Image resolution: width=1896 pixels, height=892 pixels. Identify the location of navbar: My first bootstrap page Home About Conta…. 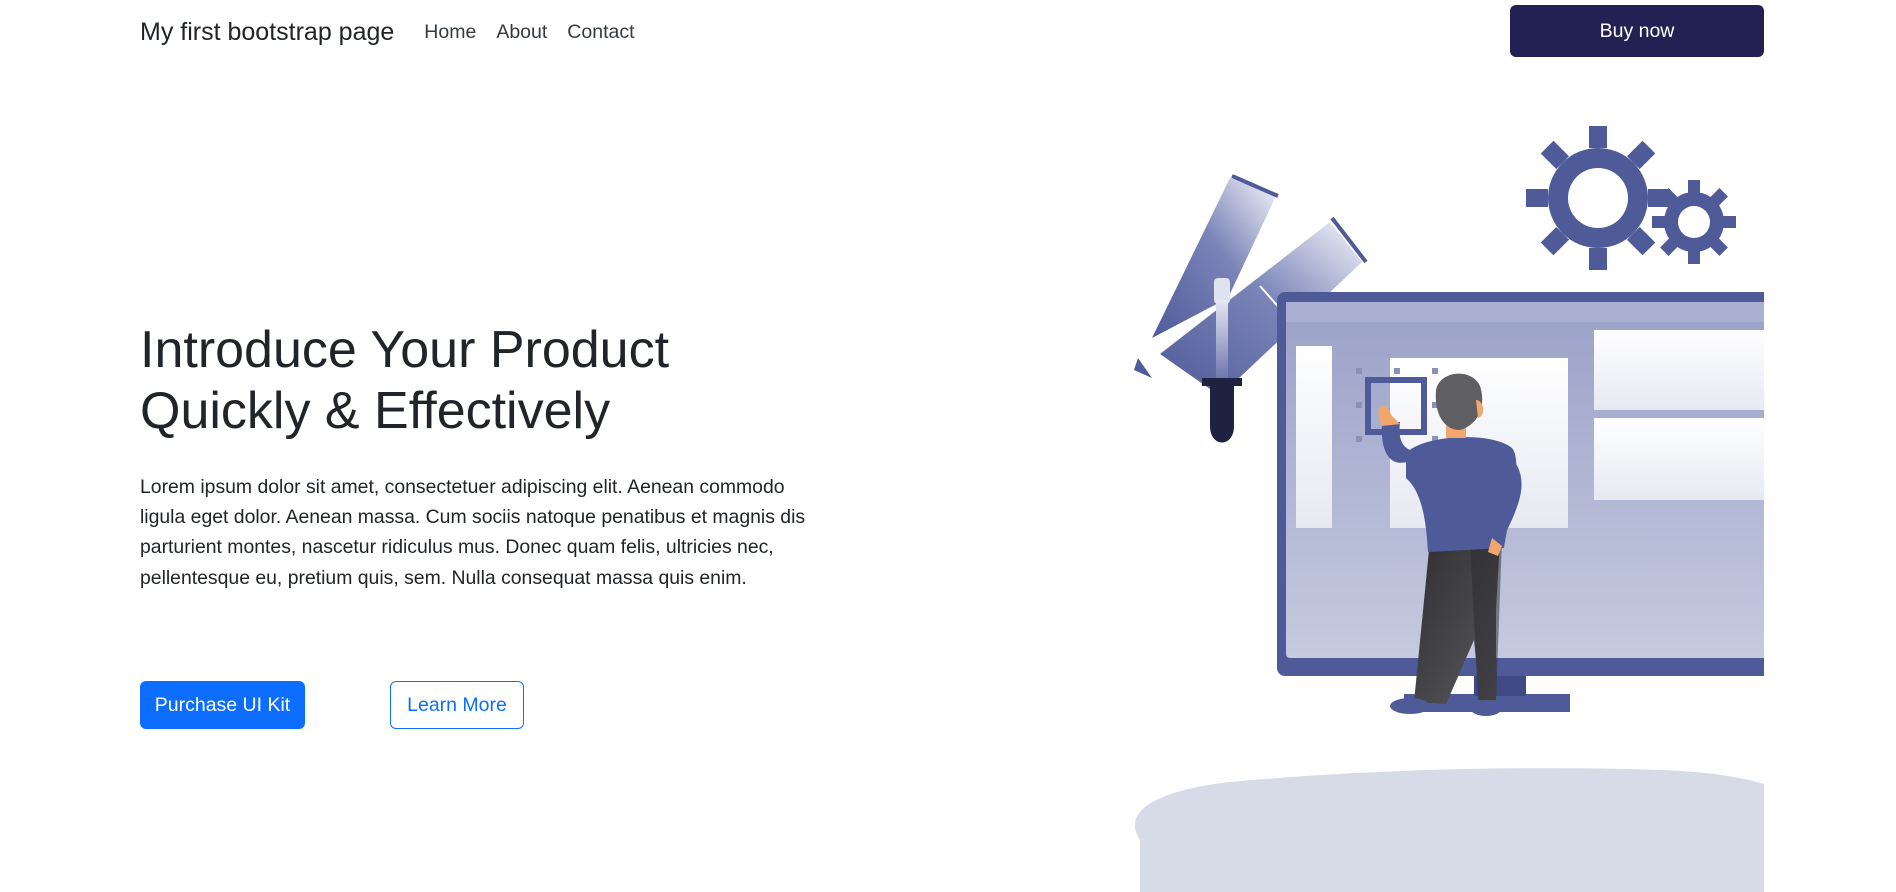
(952, 32).